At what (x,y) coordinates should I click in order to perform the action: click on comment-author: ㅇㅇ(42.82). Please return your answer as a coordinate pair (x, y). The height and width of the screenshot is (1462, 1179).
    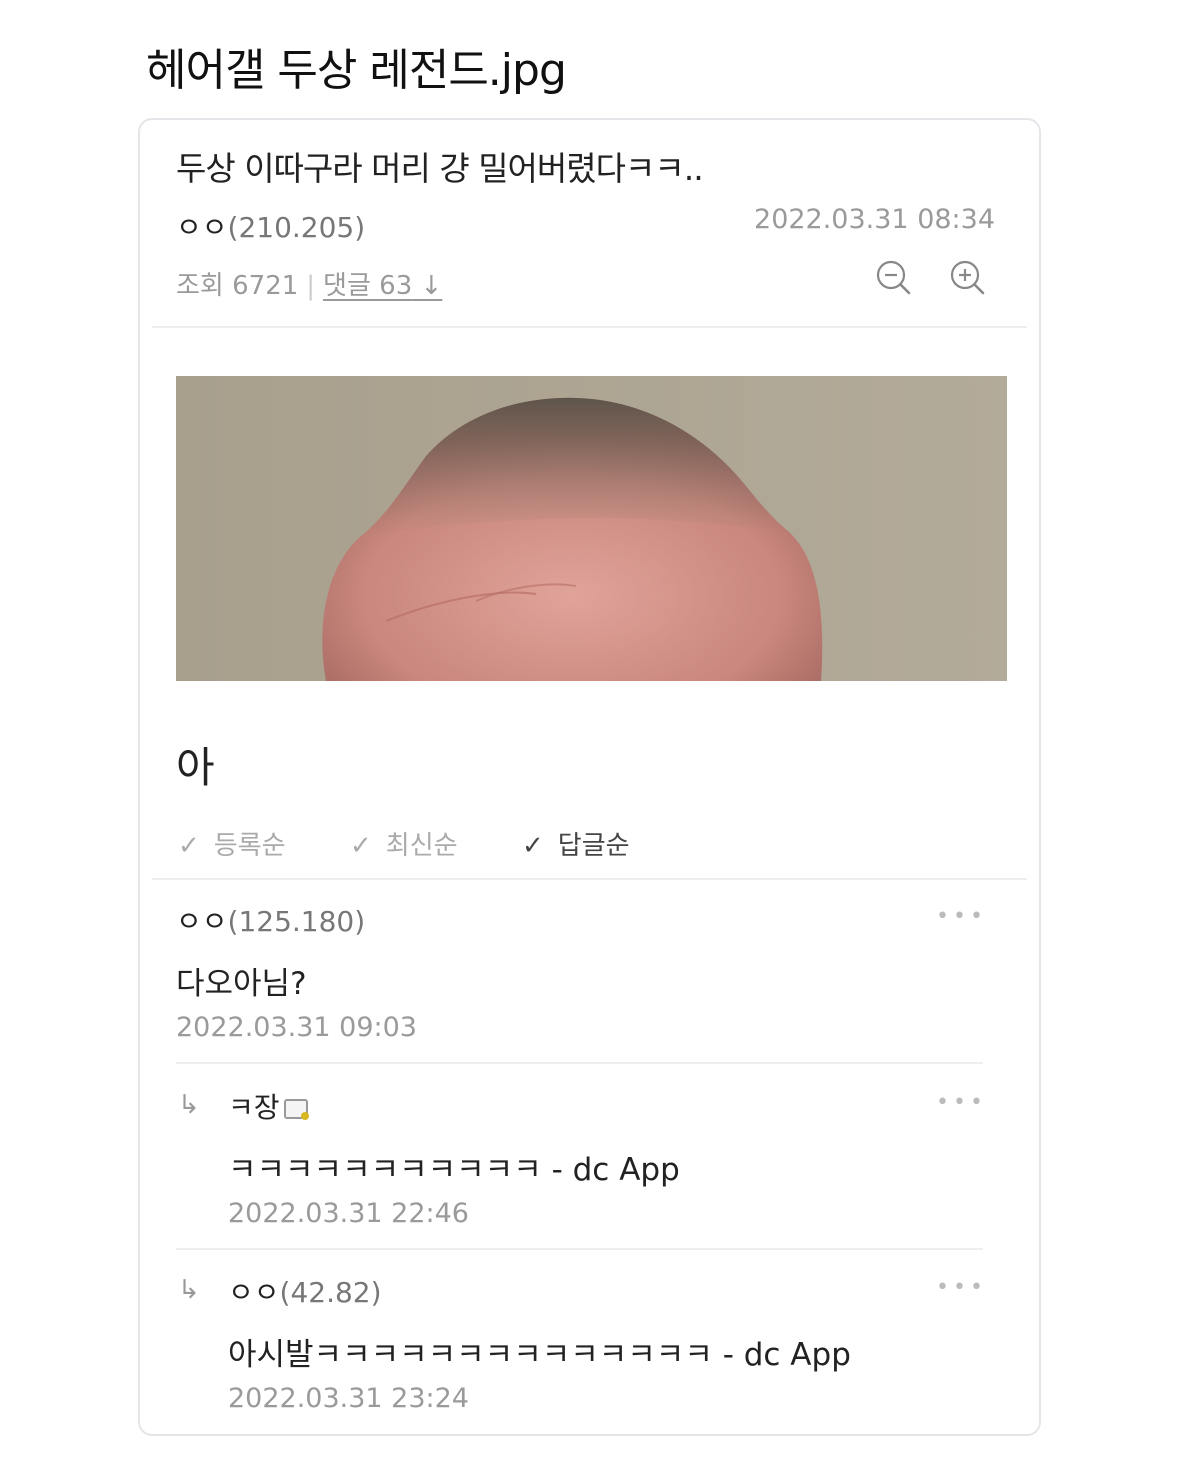
    Looking at the image, I should click on (305, 1291).